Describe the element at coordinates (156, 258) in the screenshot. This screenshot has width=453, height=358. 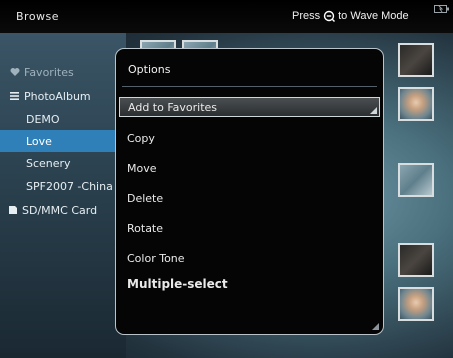
I see `menu-item-label: Color Tone` at that location.